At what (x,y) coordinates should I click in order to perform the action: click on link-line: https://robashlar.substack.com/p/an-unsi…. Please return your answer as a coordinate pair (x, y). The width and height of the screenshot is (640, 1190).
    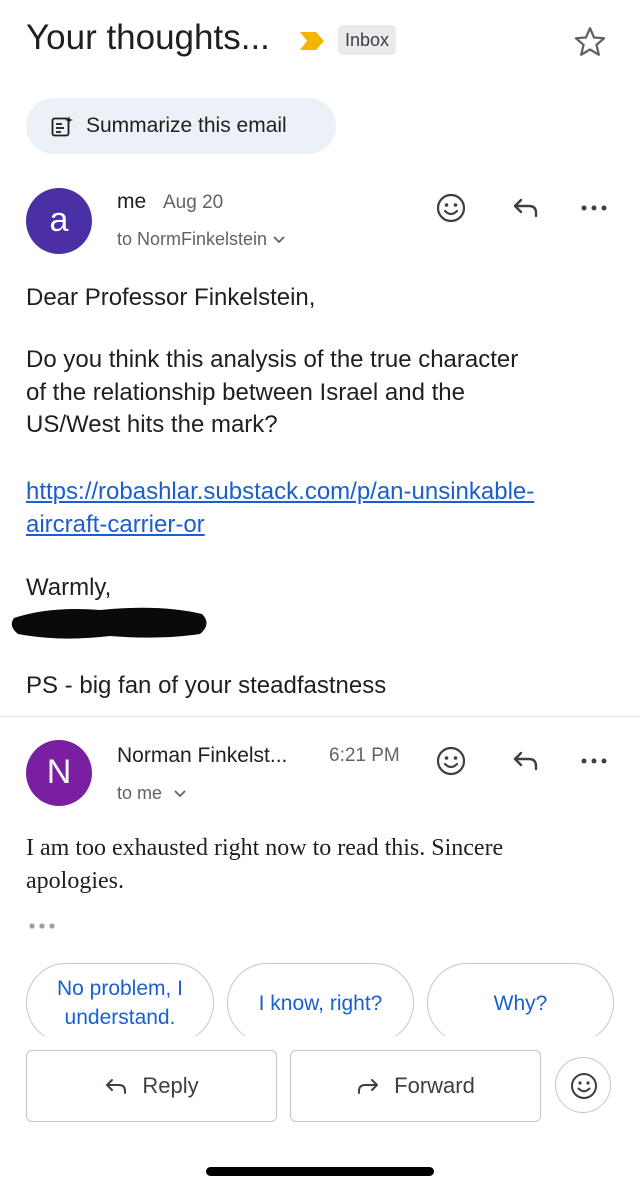
    Looking at the image, I should click on (280, 491).